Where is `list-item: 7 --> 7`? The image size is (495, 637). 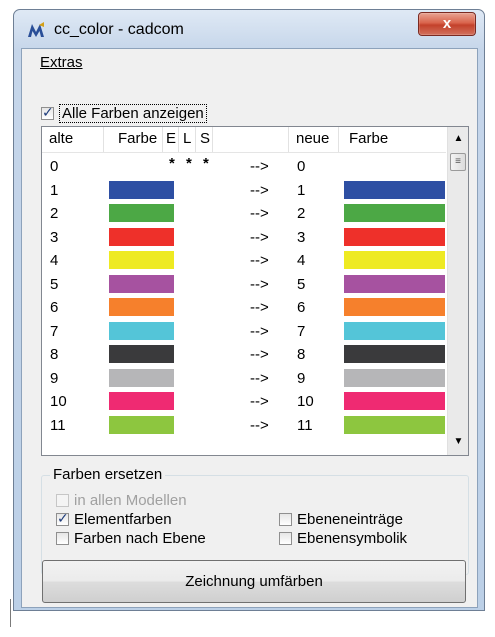
list-item: 7 --> 7 is located at coordinates (244, 331).